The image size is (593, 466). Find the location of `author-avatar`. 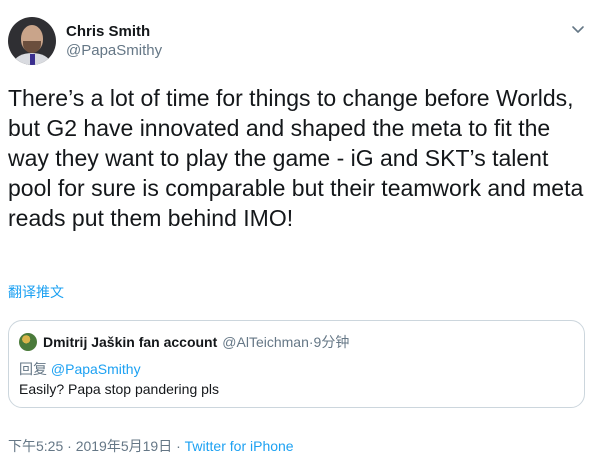

author-avatar is located at coordinates (32, 41).